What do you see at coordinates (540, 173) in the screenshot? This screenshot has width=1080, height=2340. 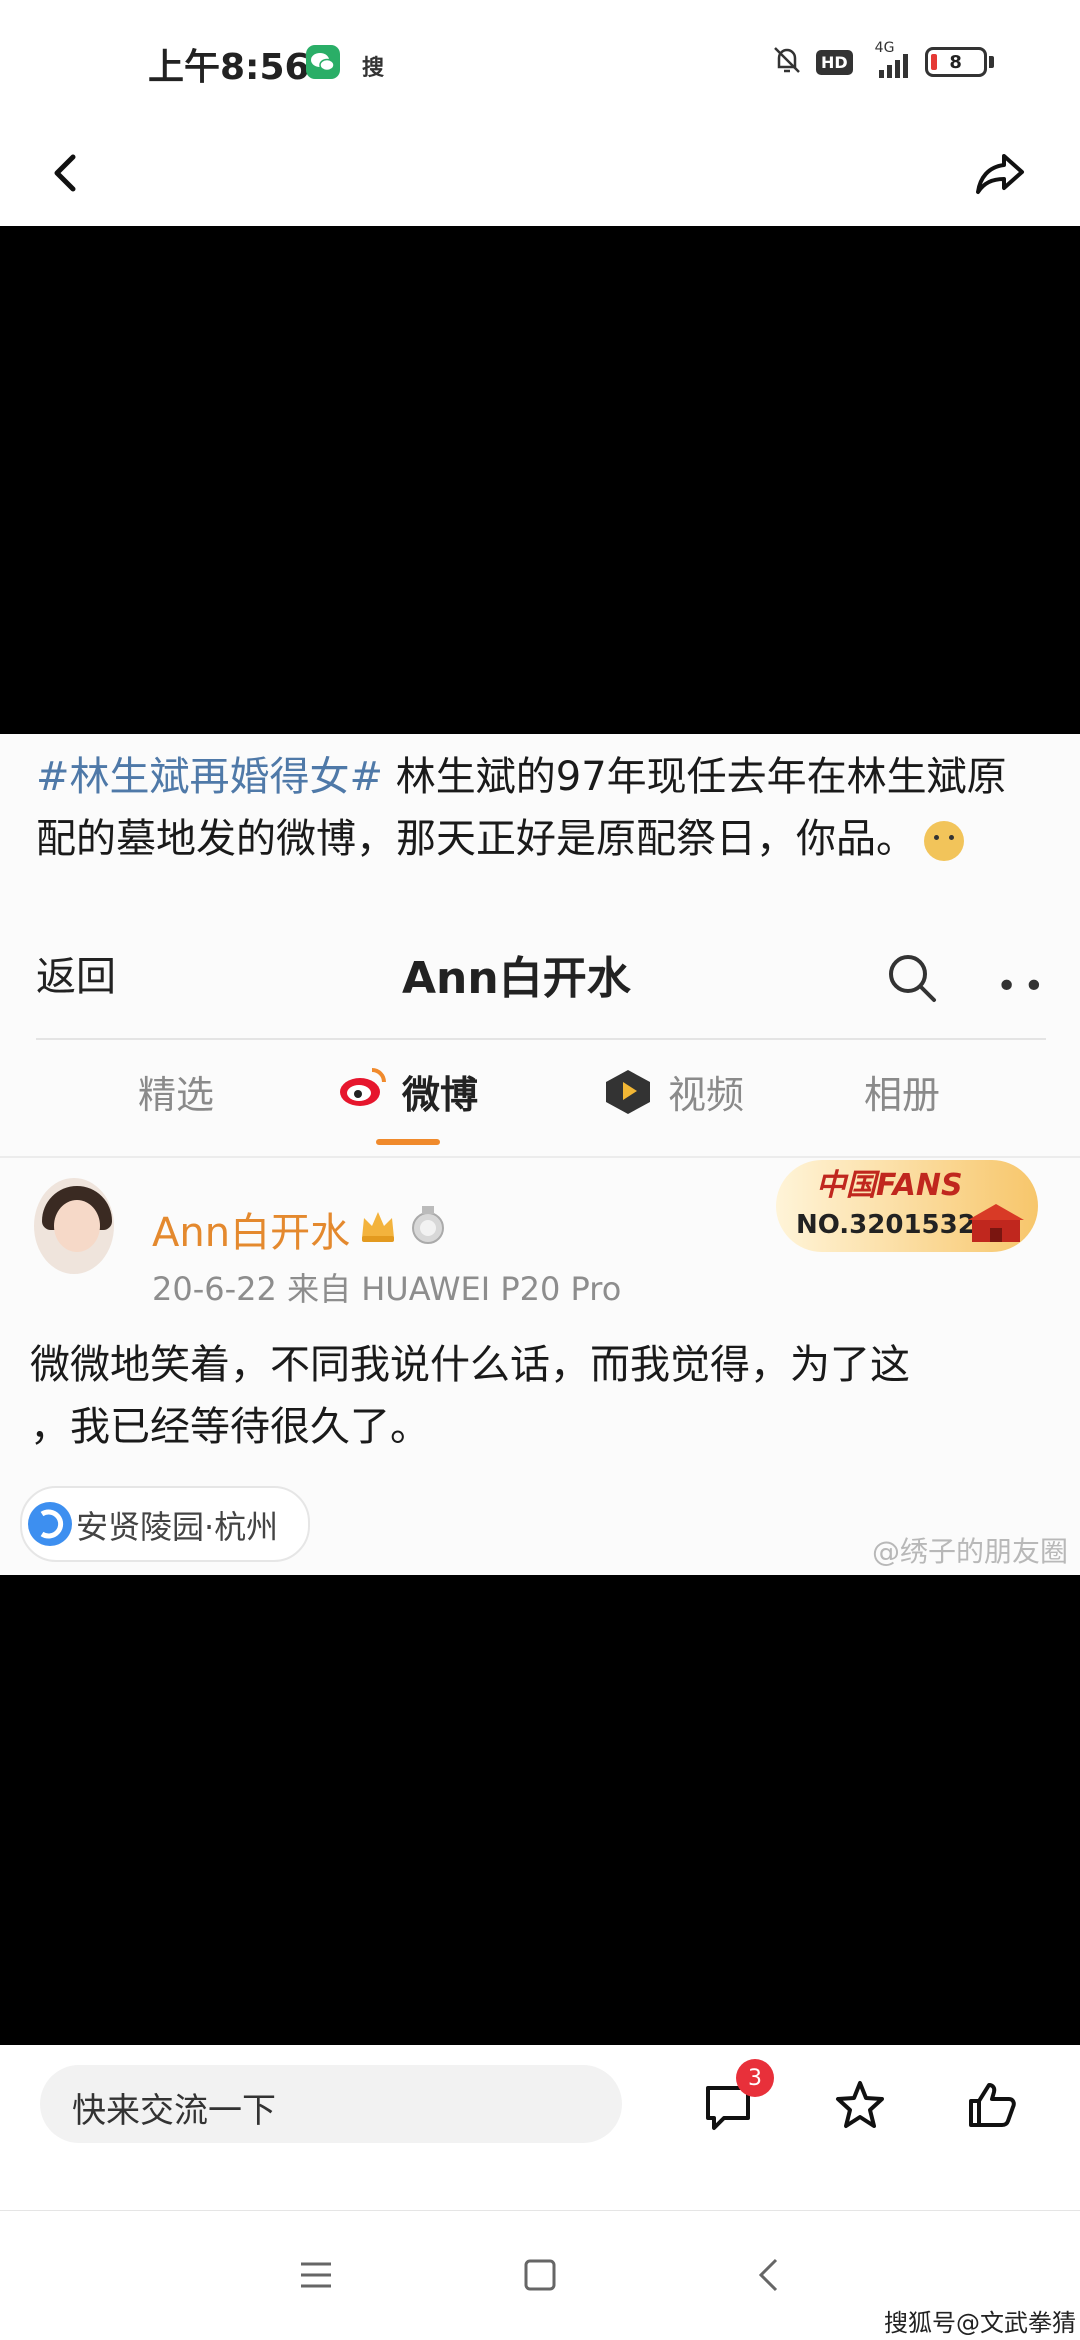 I see `top-nav` at bounding box center [540, 173].